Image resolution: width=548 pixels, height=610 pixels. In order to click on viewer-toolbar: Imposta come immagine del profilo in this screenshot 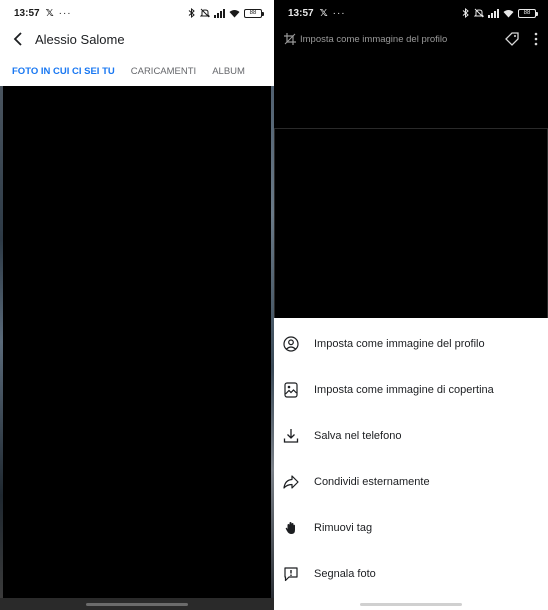, I will do `click(411, 39)`.